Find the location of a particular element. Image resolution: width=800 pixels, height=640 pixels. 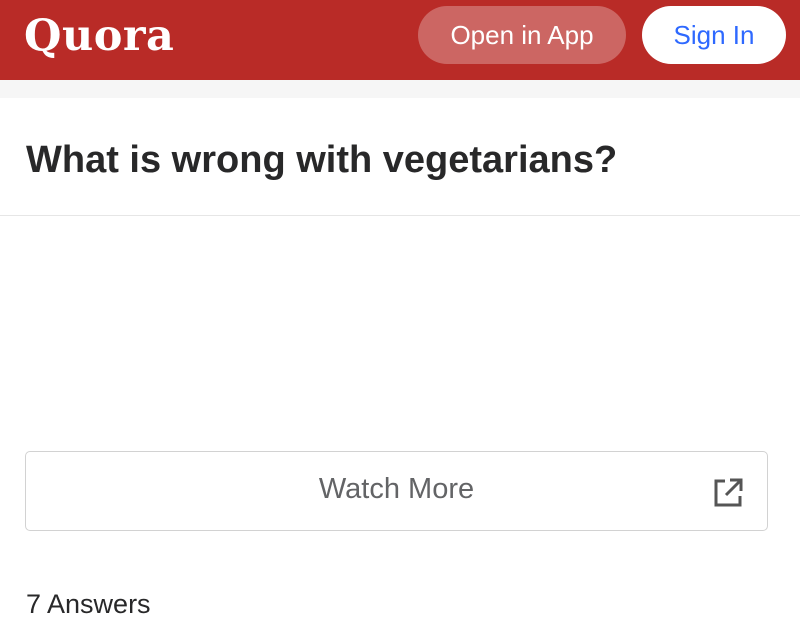

question-title: What is wrong with vegetarians? is located at coordinates (322, 160).